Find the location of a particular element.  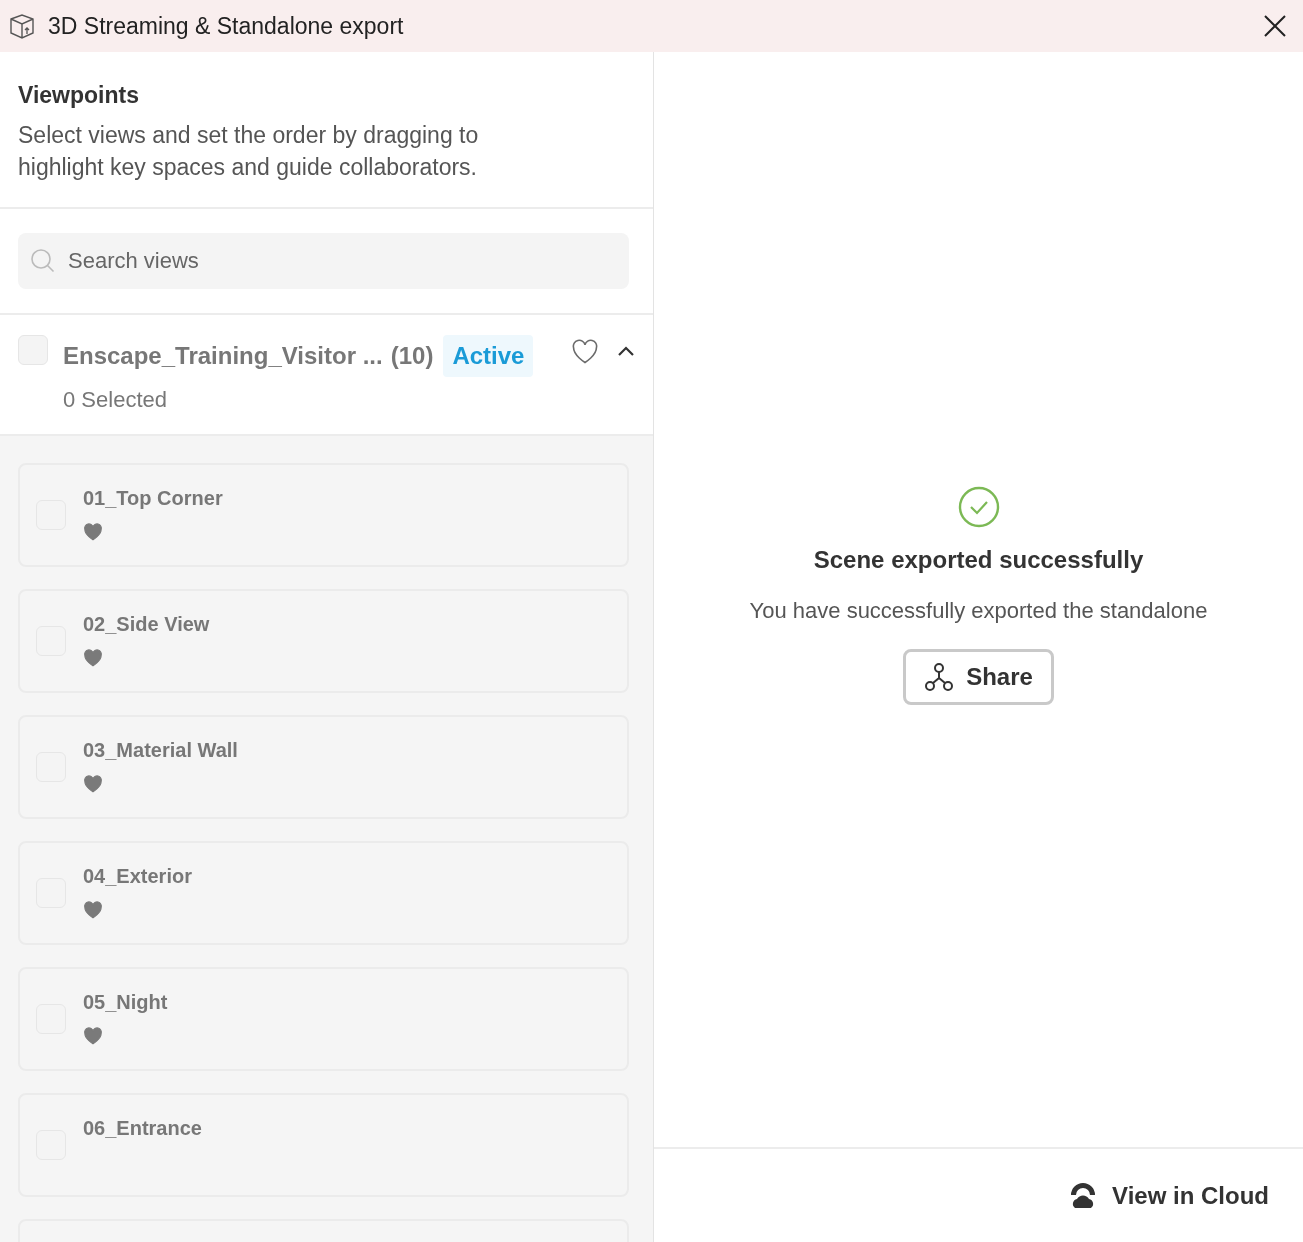

view-in-cloud-button: View in Cloud is located at coordinates (1168, 1195).